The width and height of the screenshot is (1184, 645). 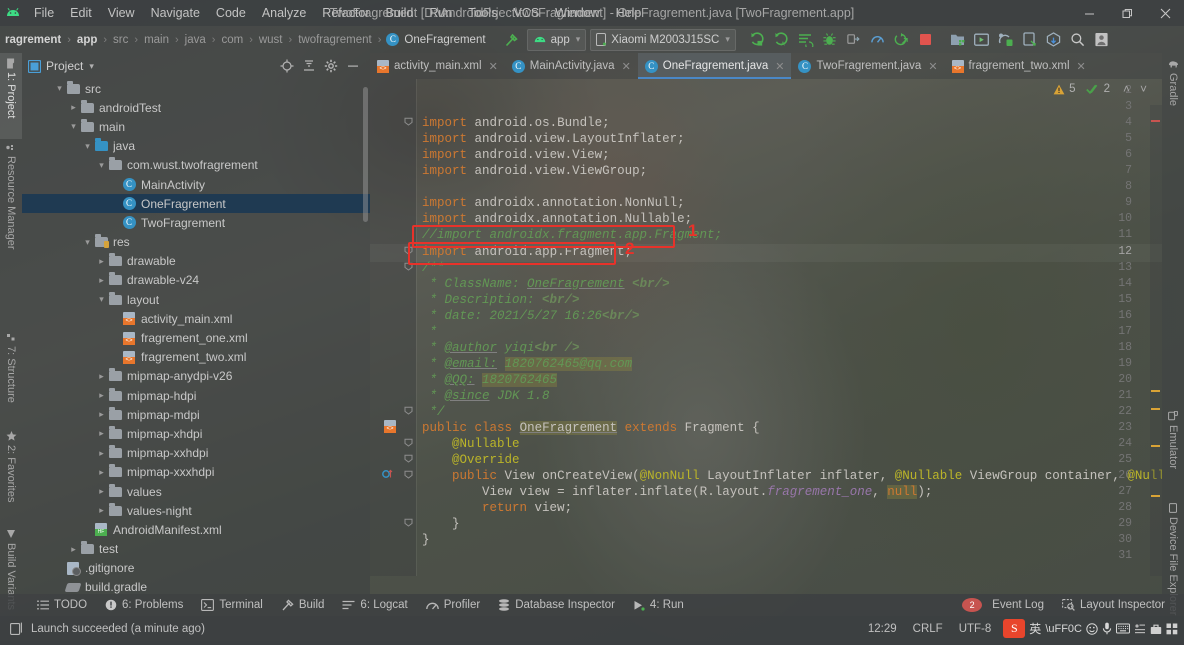 What do you see at coordinates (365, 154) in the screenshot?
I see `project-tree-scrollbar` at bounding box center [365, 154].